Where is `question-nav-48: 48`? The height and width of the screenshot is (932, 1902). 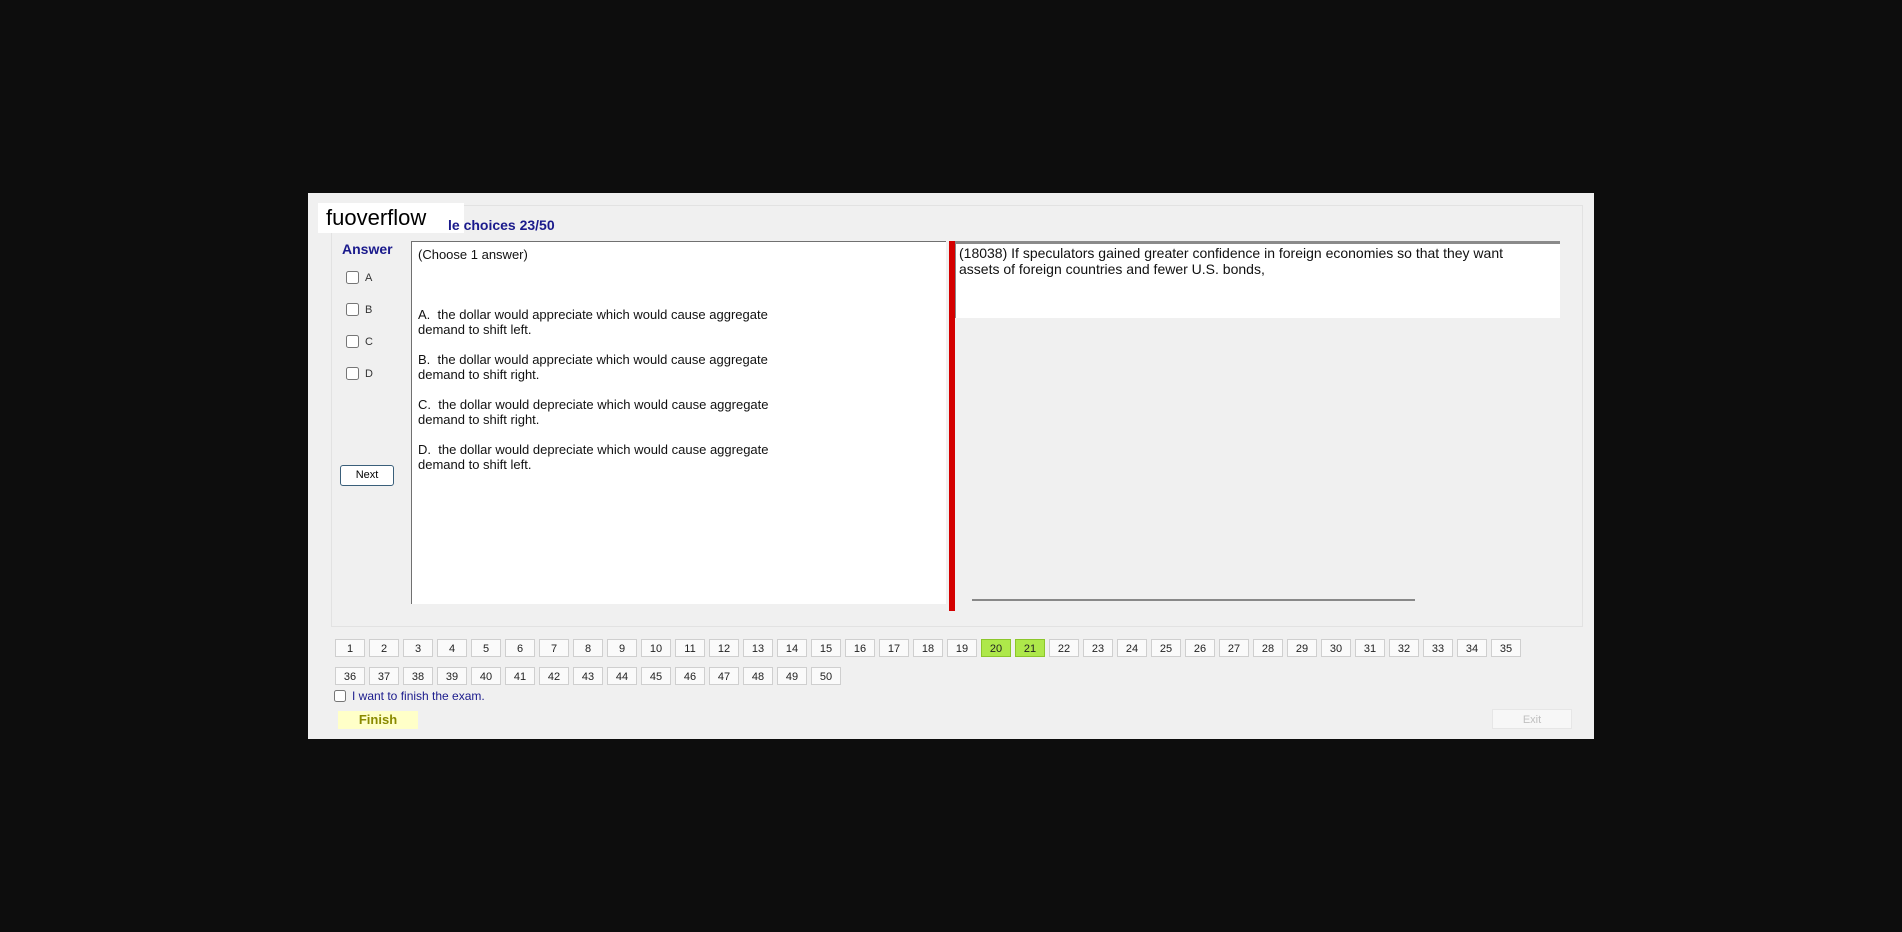
question-nav-48: 48 is located at coordinates (758, 676).